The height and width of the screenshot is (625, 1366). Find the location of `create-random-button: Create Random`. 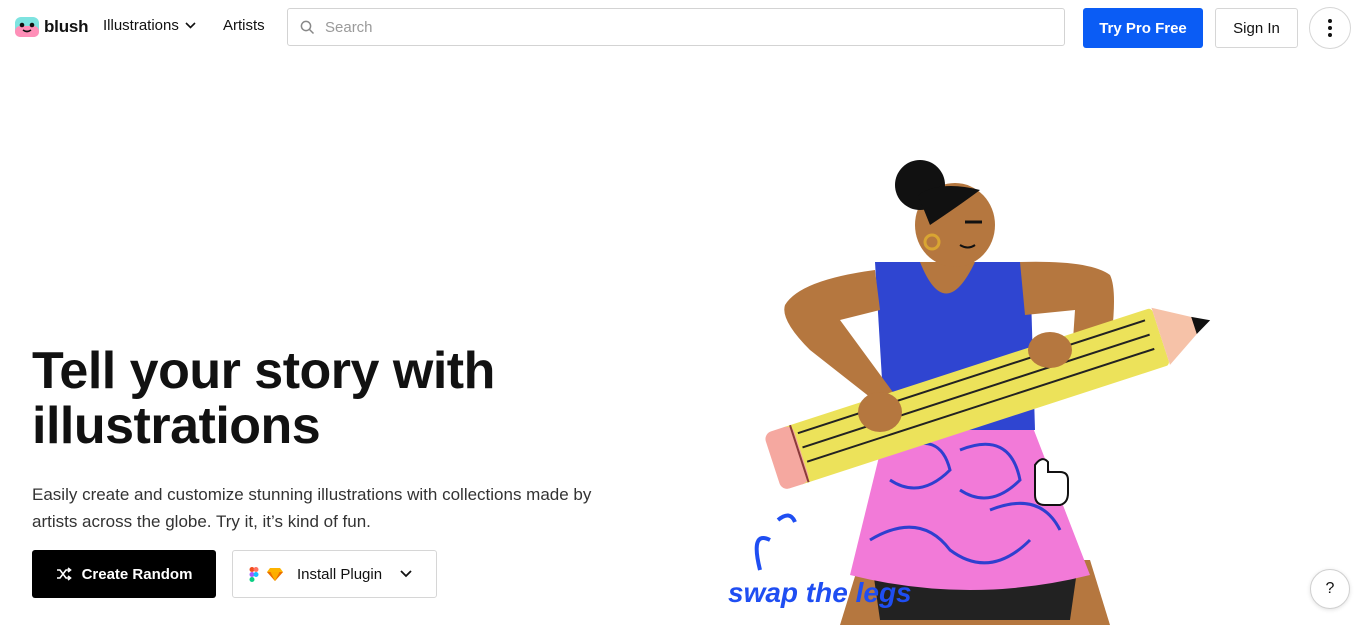

create-random-button: Create Random is located at coordinates (124, 574).